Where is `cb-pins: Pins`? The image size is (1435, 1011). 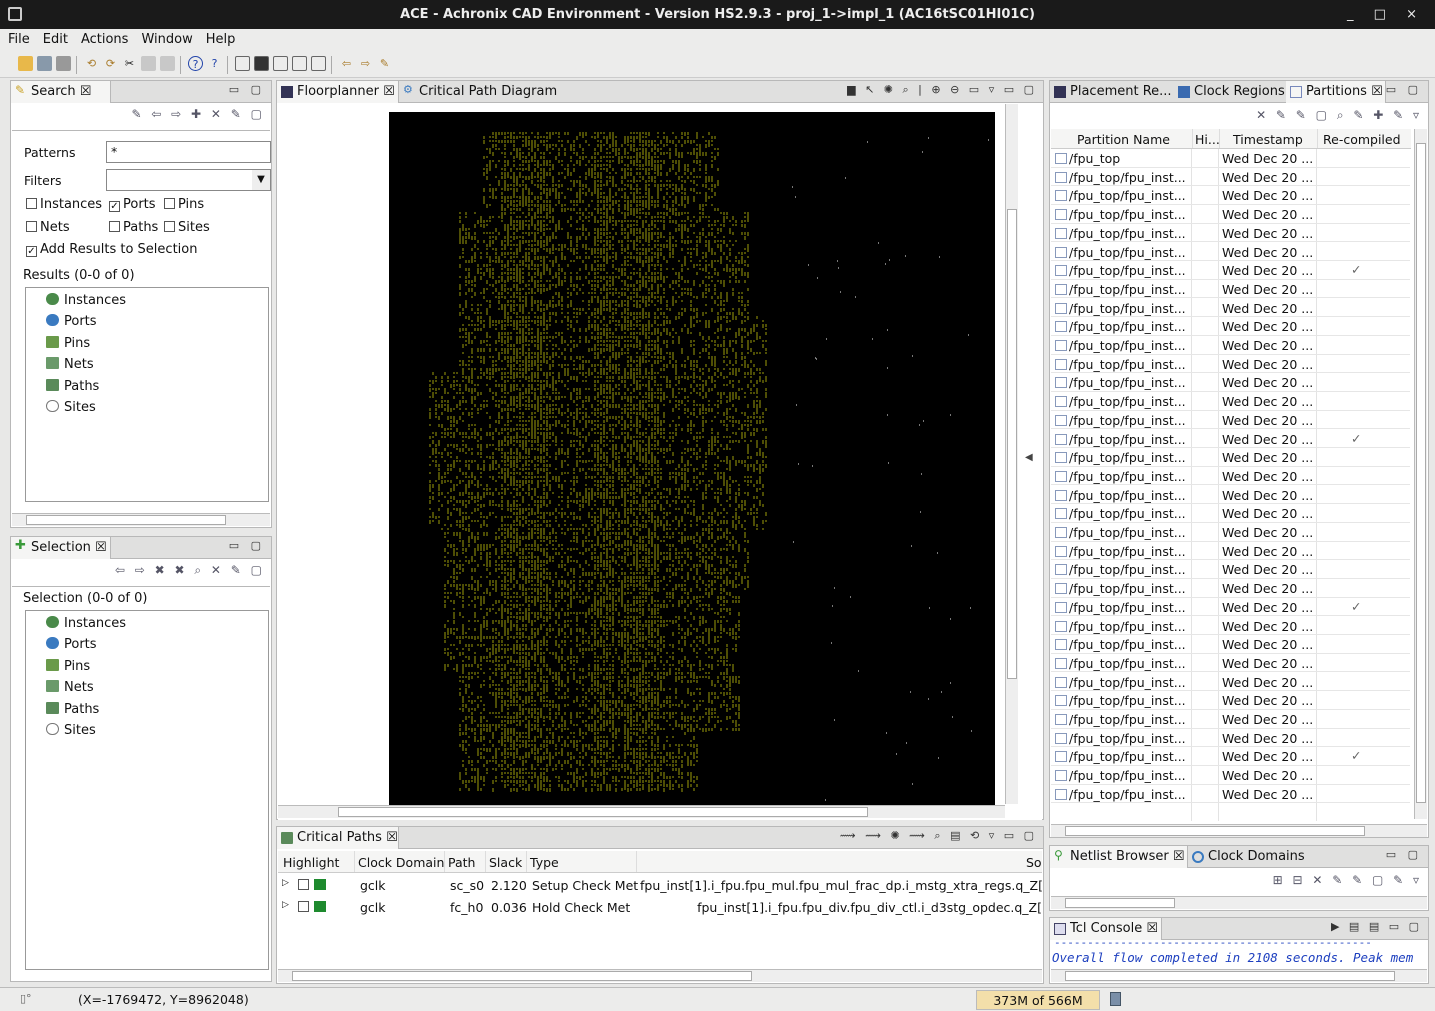
cb-pins: Pins is located at coordinates (184, 204).